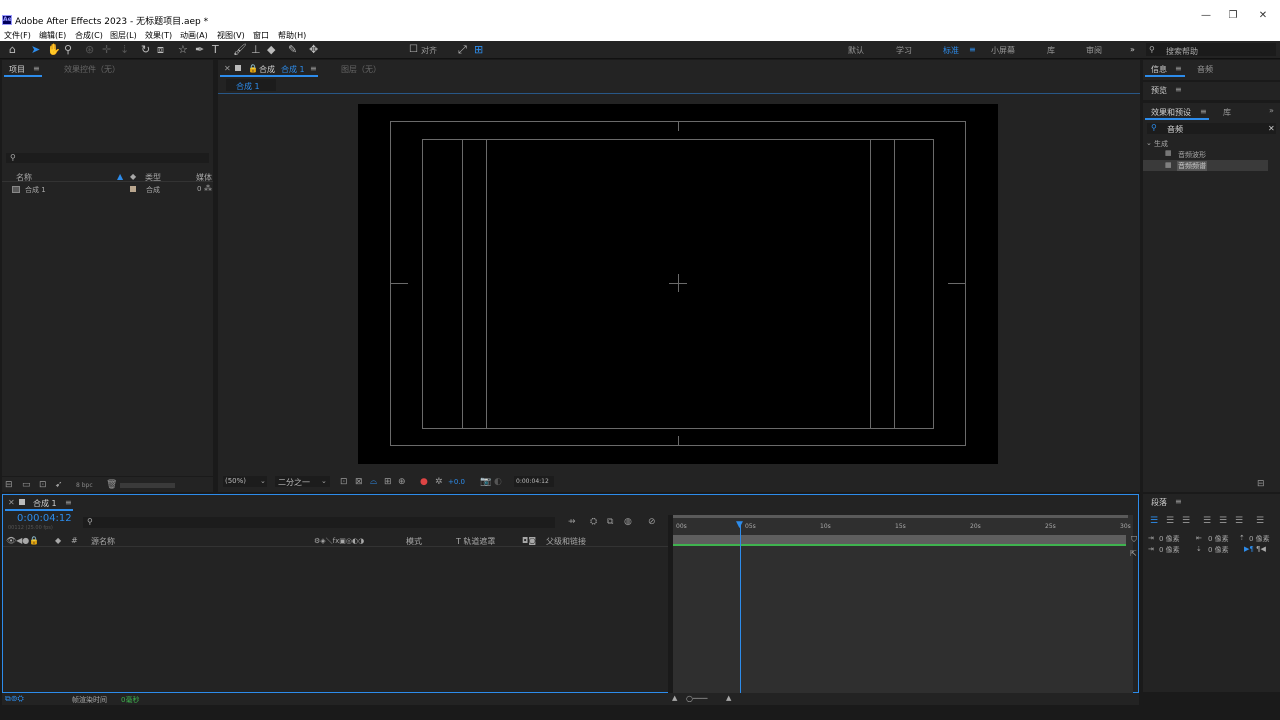  I want to click on col-source-name: 源名称, so click(103, 541).